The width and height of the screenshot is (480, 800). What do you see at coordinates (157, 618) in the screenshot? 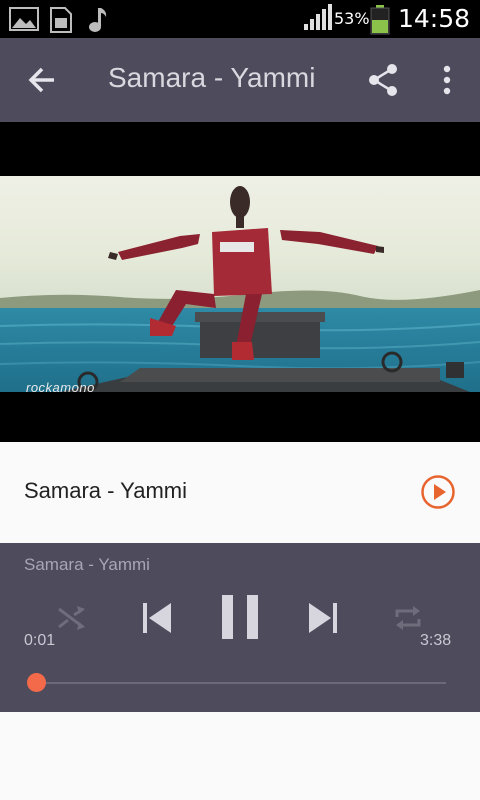
I see `skip-previous-icon` at bounding box center [157, 618].